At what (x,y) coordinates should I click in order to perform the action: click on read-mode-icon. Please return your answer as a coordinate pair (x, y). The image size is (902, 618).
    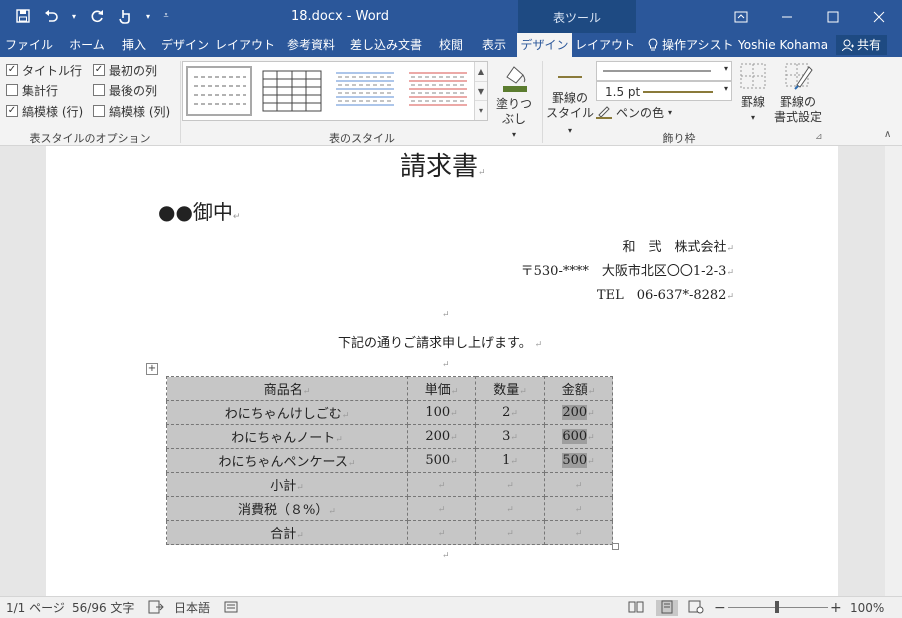
    Looking at the image, I should click on (636, 608).